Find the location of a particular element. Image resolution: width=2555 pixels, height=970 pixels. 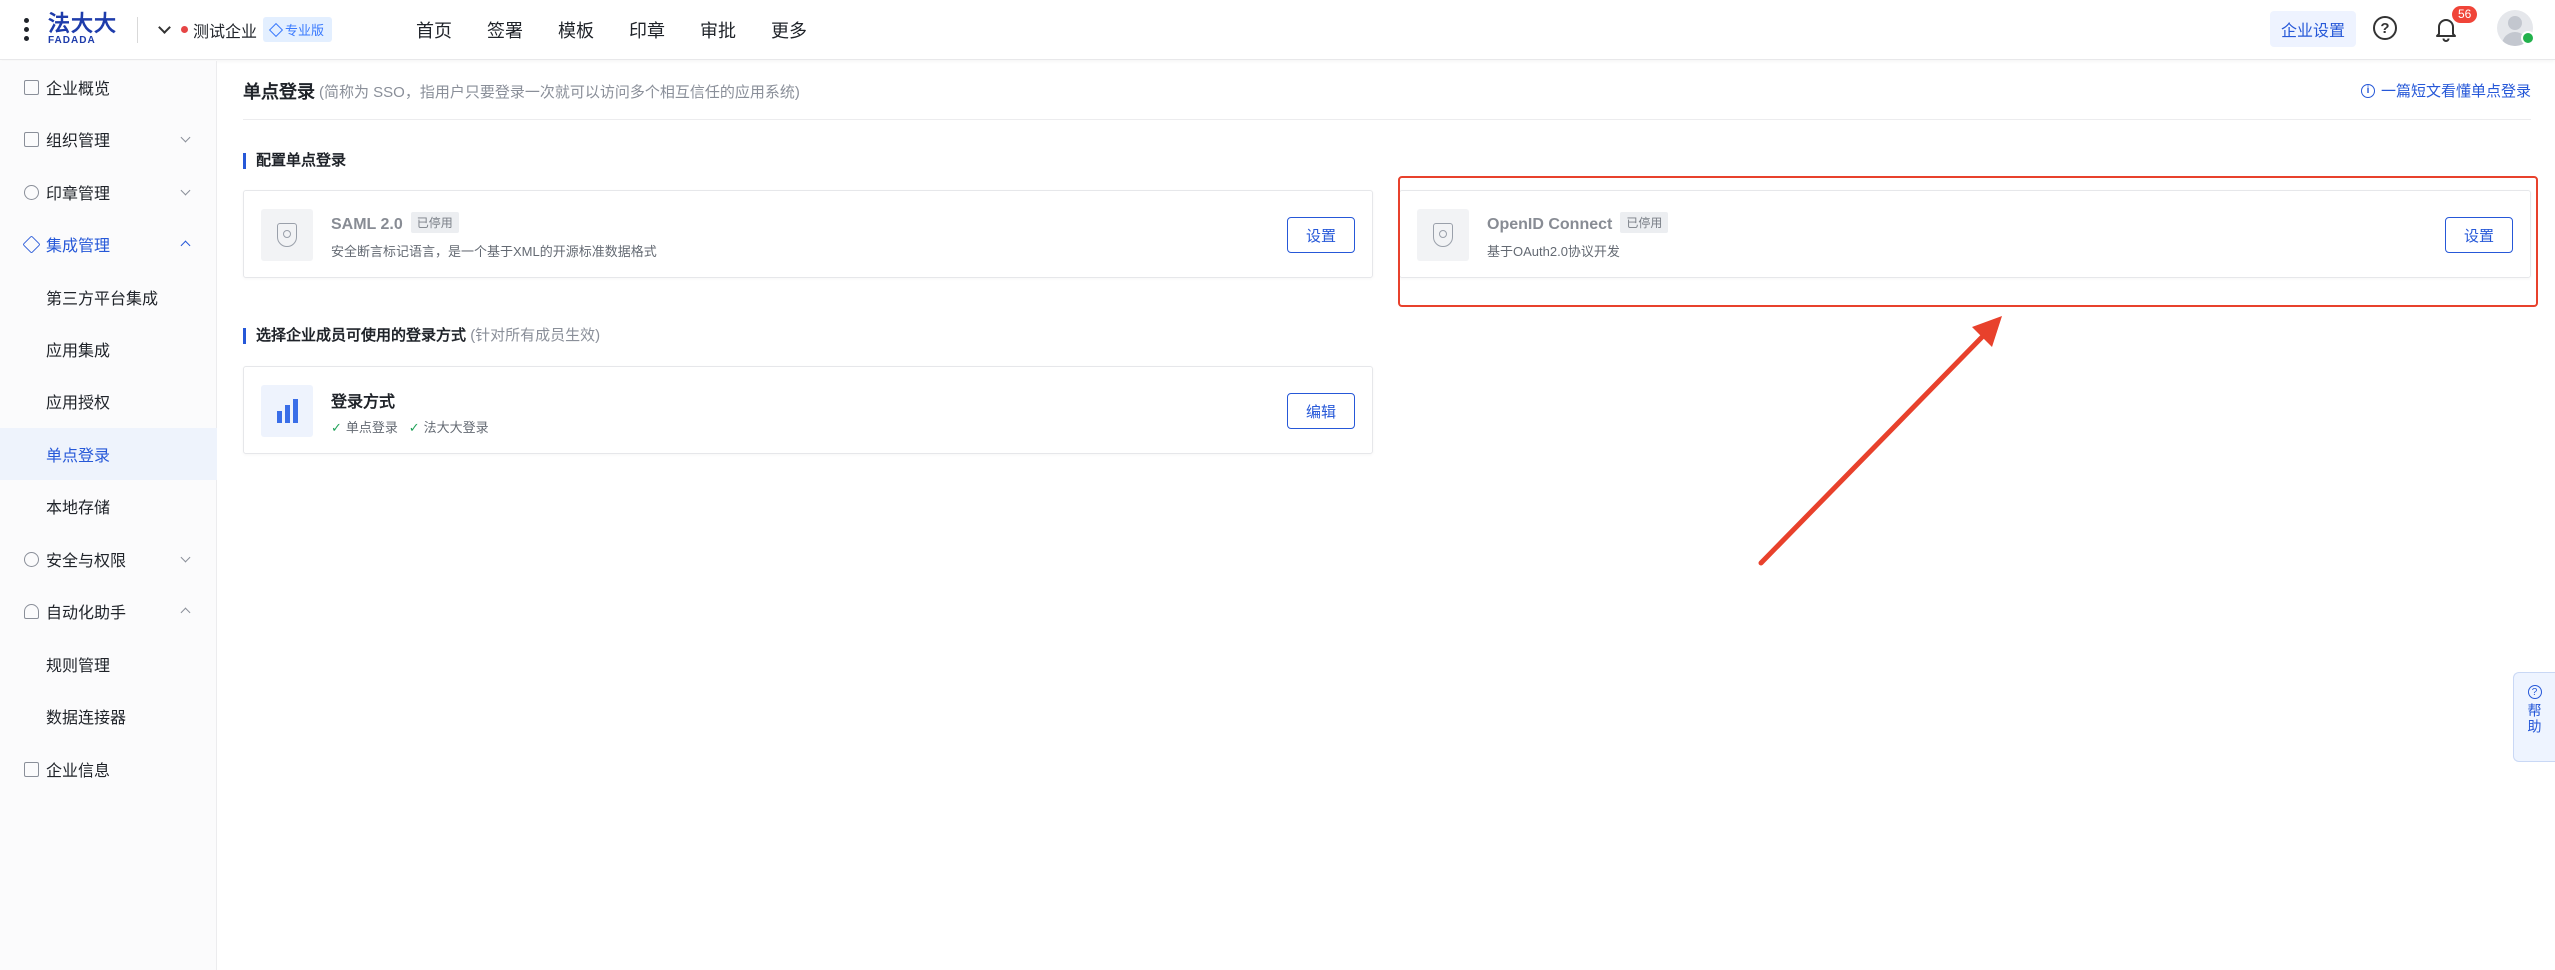

edit-login-method-button: 编辑 is located at coordinates (1321, 411).